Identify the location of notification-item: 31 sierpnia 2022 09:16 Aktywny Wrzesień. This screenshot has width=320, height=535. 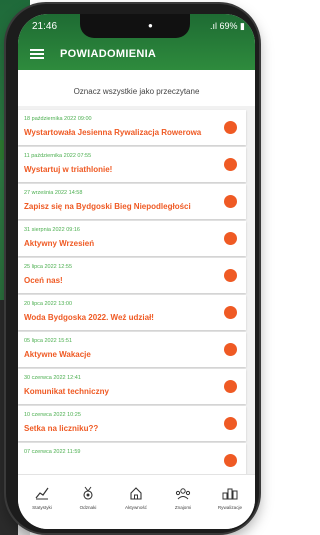
(132, 238).